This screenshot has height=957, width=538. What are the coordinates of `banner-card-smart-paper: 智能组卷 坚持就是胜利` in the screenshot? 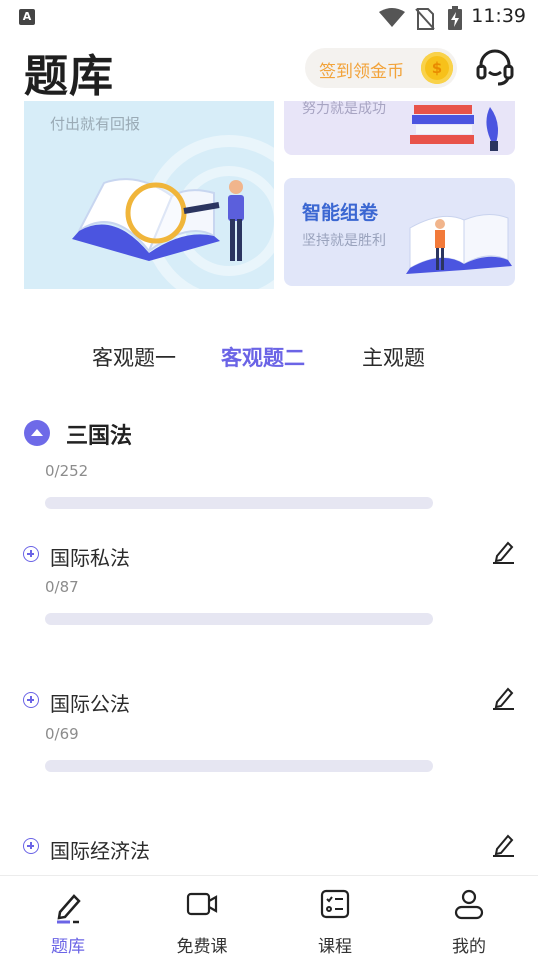 It's located at (399, 232).